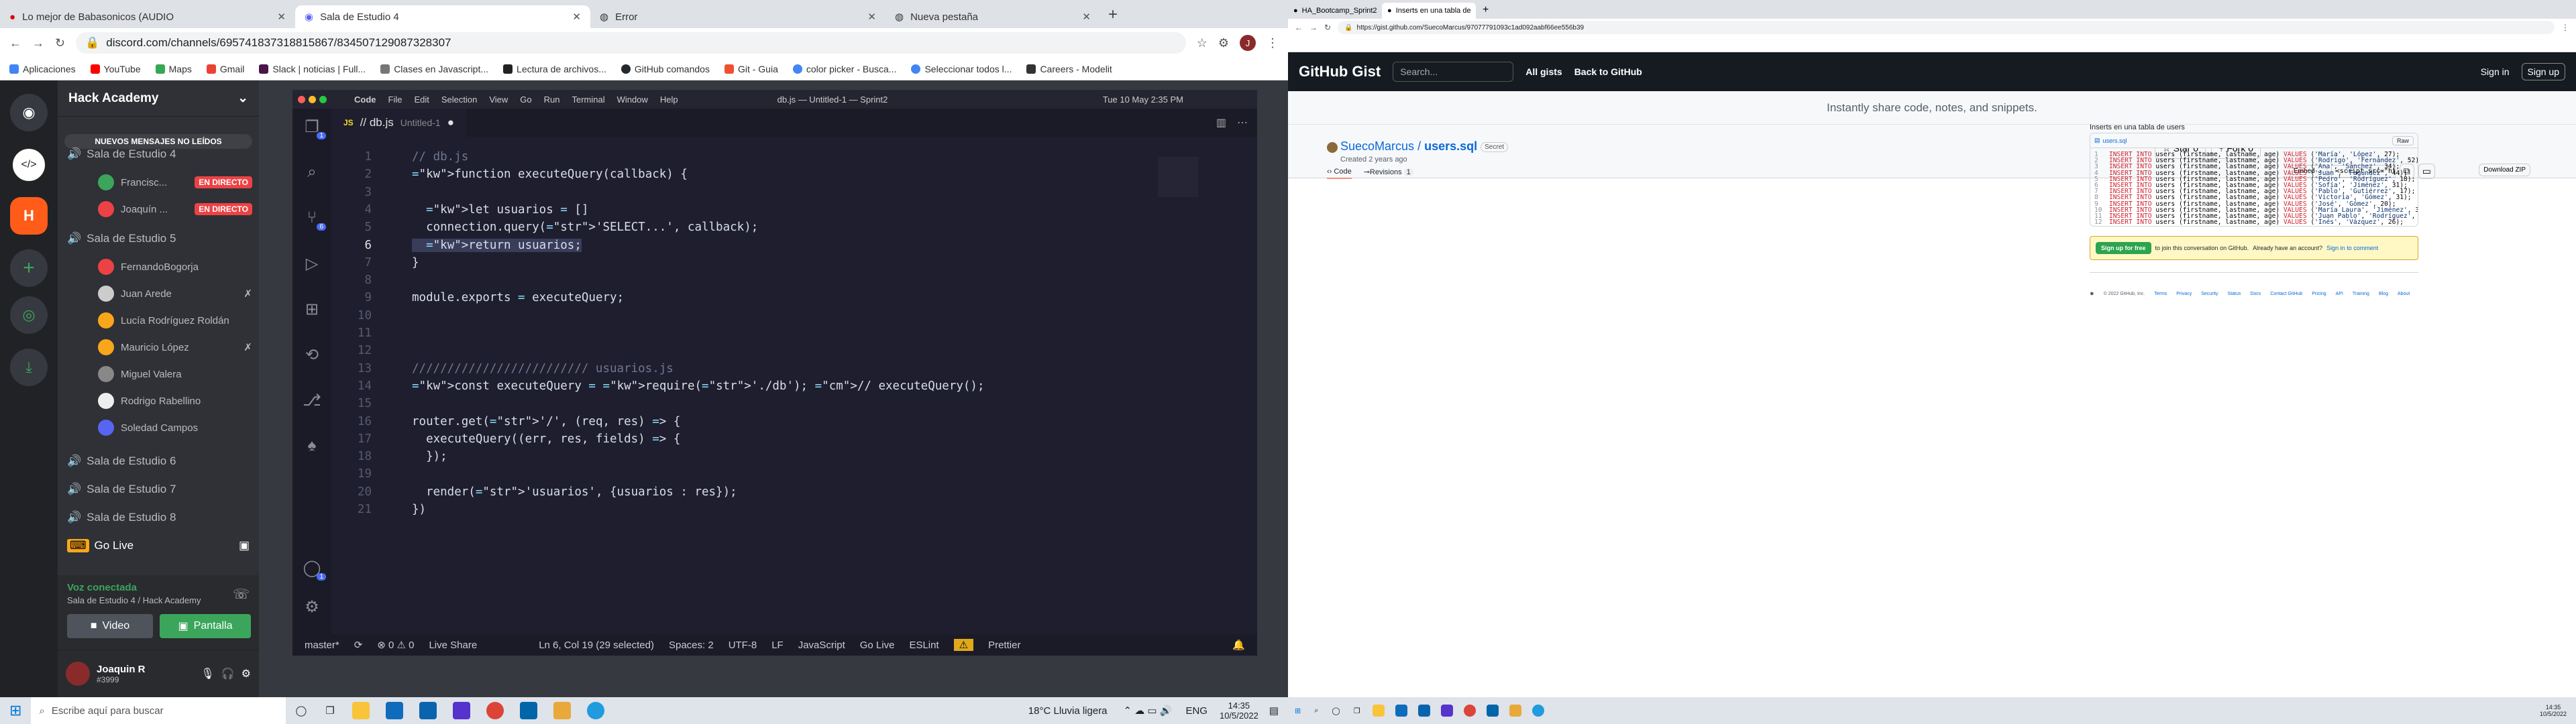  I want to click on close-window-icon, so click(301, 99).